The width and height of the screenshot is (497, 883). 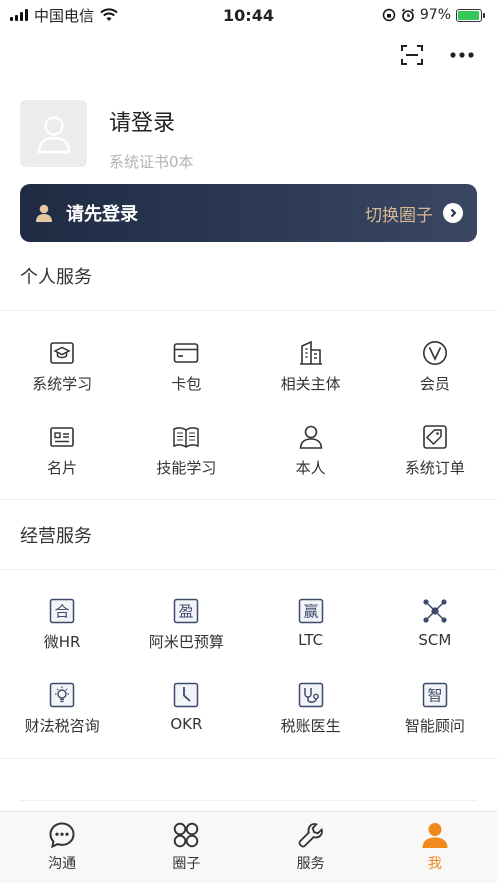 I want to click on service-business-card: 名片, so click(x=62, y=465).